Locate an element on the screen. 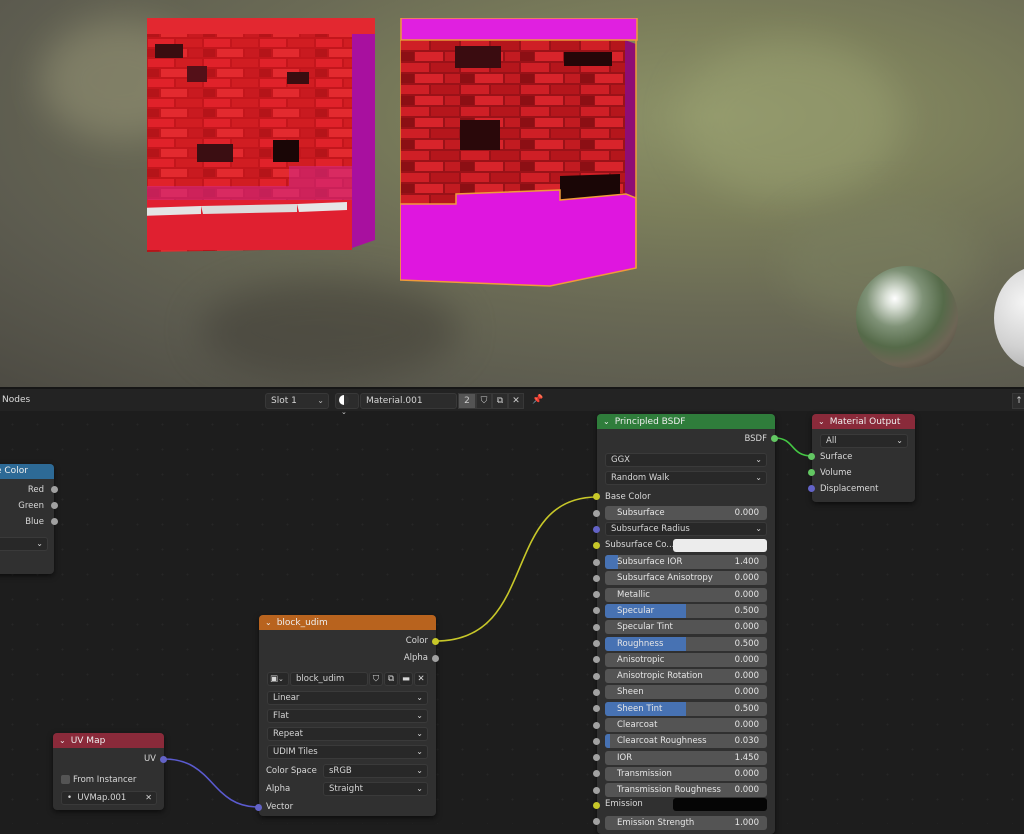  interpolation-dropdown: Linear ⌄ is located at coordinates (347, 698).